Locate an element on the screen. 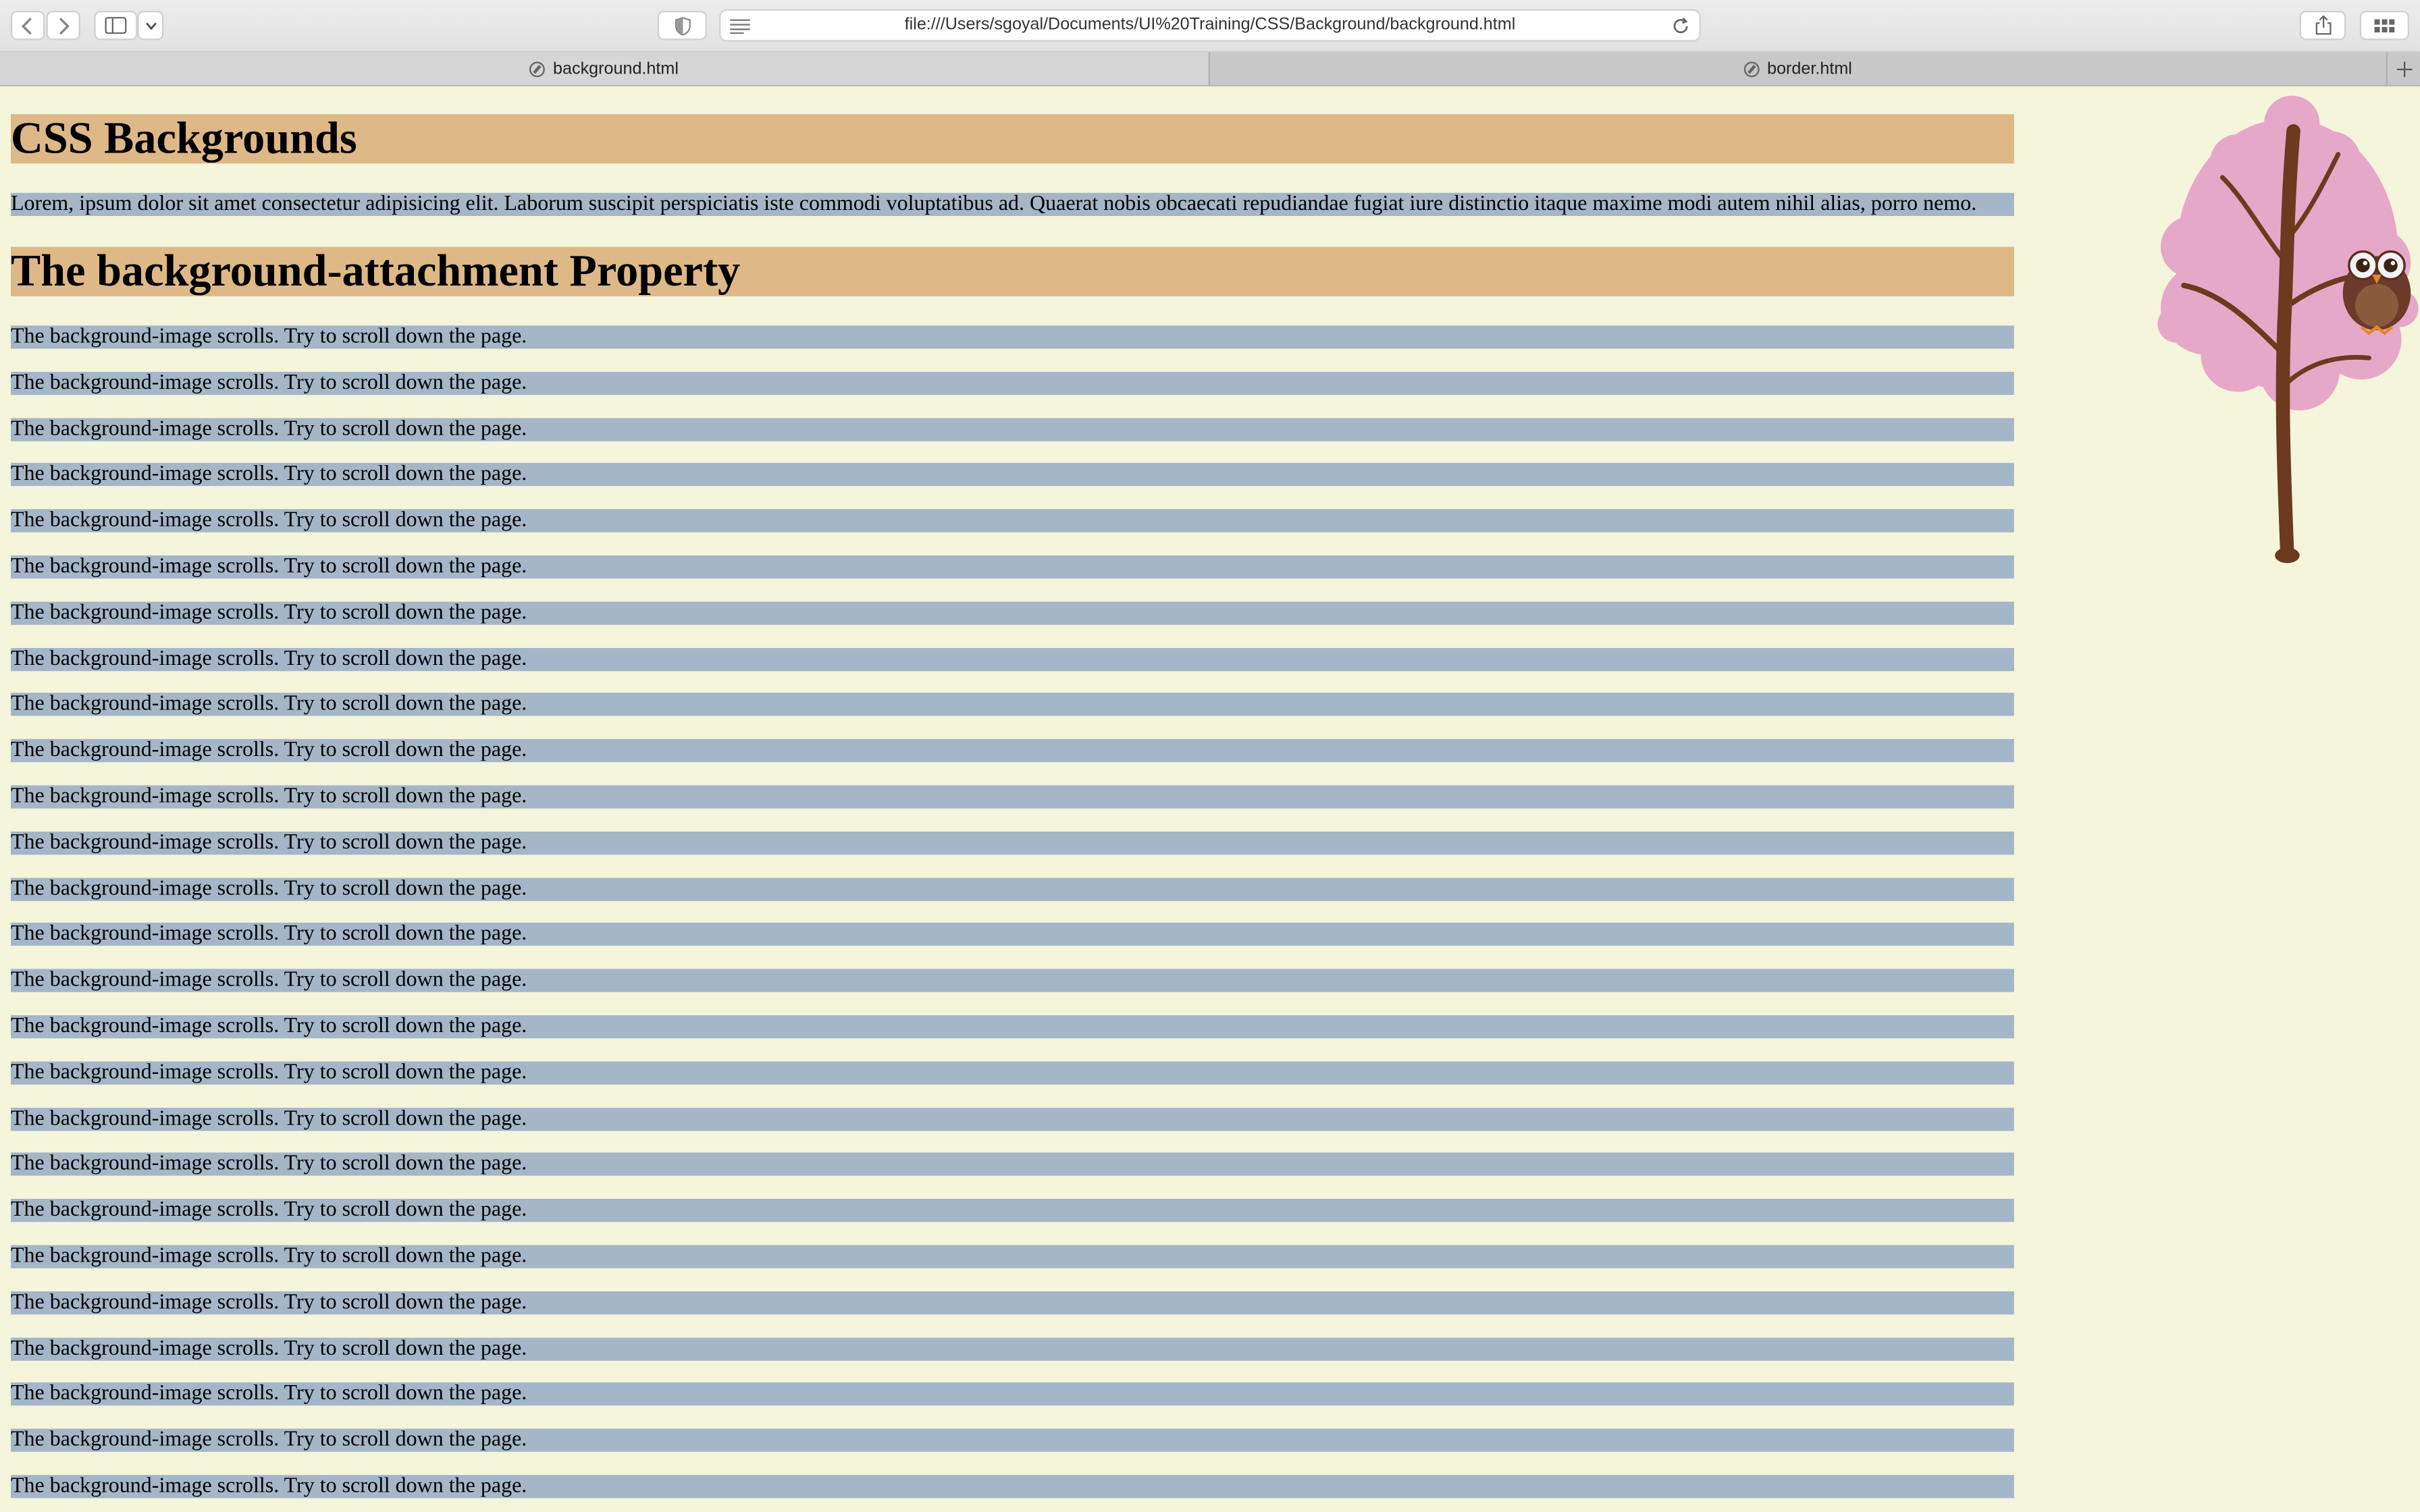  tab-overview-icon is located at coordinates (2384, 25).